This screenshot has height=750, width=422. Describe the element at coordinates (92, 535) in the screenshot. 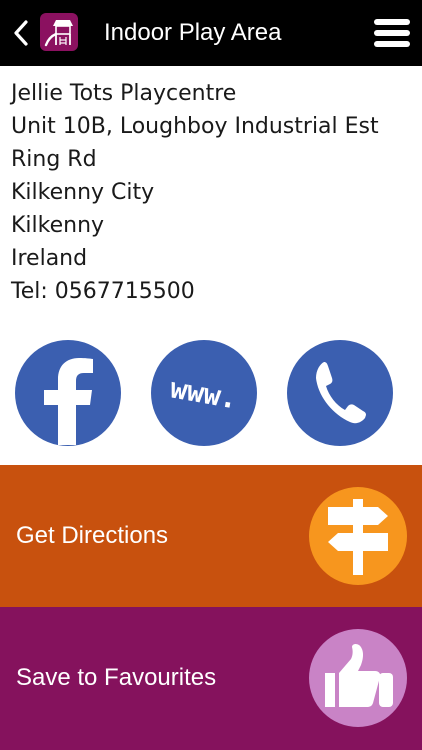

I see `get-directions-label: Get Directions` at that location.